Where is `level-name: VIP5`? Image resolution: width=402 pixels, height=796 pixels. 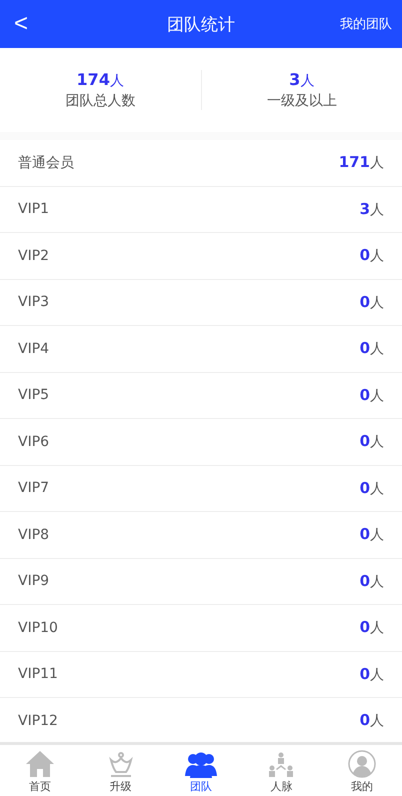
level-name: VIP5 is located at coordinates (34, 395).